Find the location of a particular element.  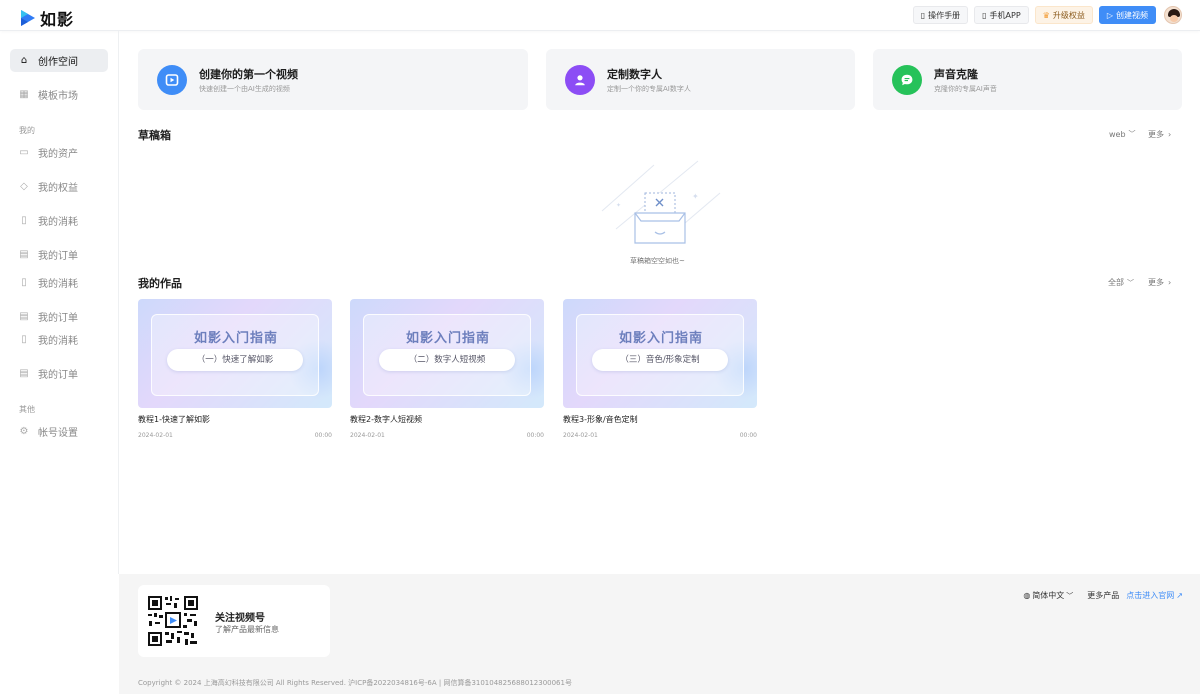

drafts-more-link: 更多 › is located at coordinates (1159, 134).